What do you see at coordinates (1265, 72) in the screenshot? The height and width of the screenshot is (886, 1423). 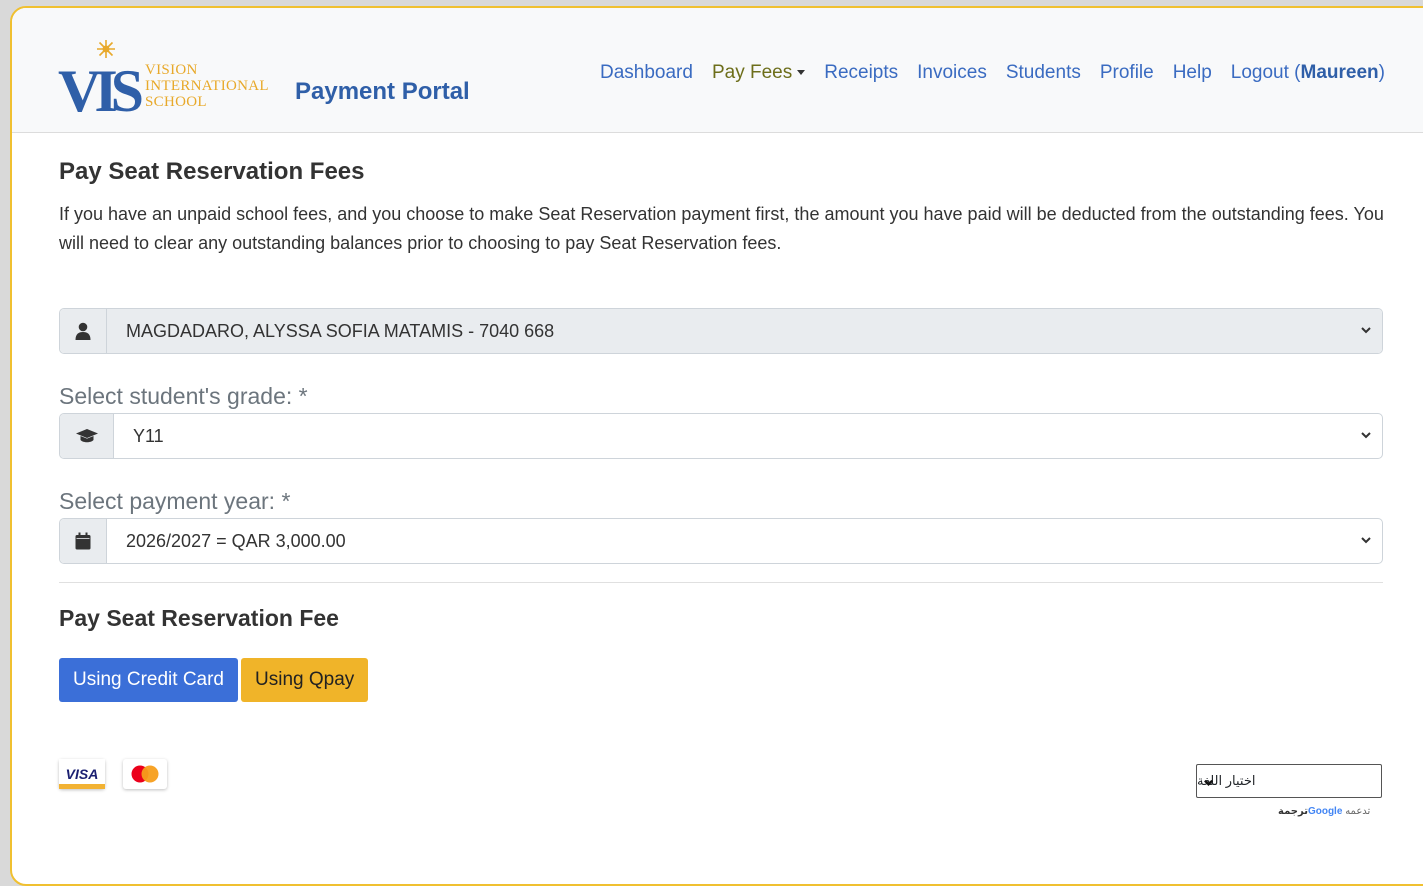 I see `logout-label: Logout (` at bounding box center [1265, 72].